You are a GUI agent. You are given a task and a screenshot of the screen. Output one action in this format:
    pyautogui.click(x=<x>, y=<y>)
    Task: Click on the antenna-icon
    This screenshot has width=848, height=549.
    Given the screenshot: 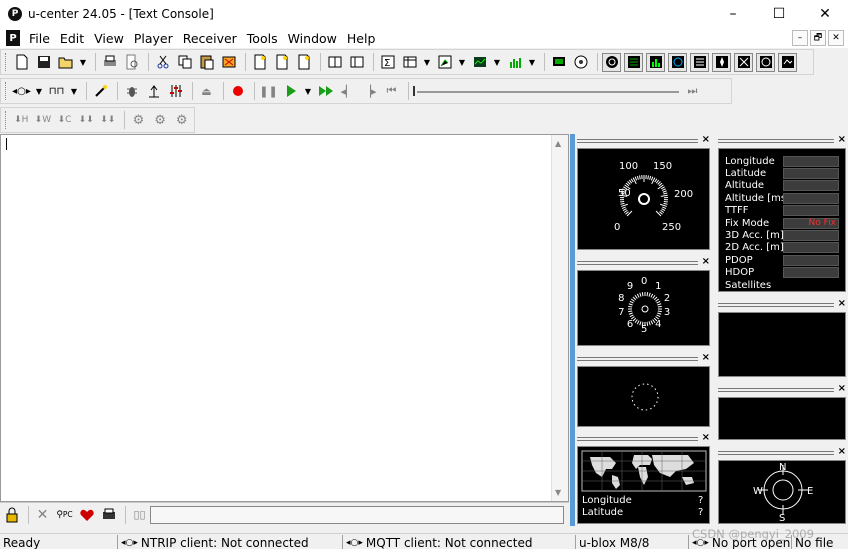 What is the action you would take?
    pyautogui.click(x=153, y=91)
    